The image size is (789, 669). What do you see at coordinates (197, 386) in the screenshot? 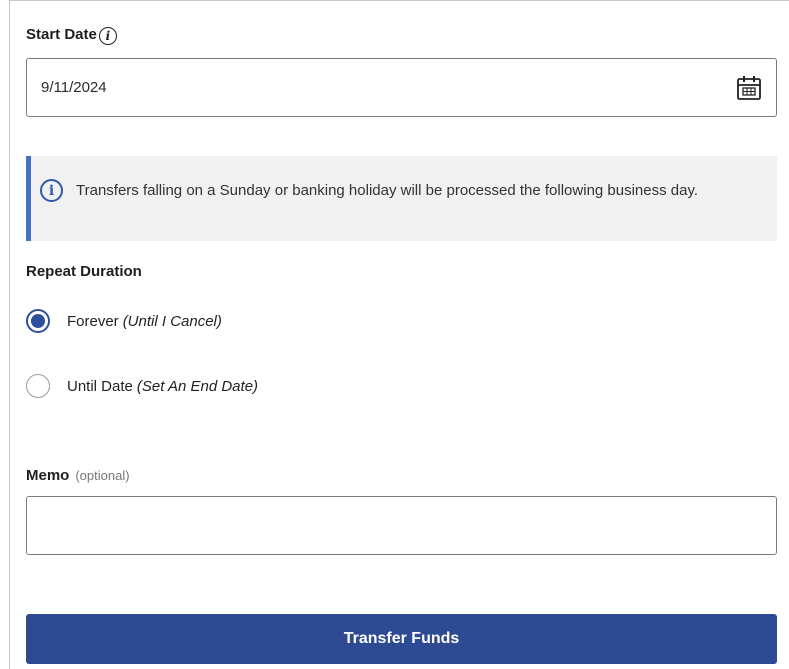
I see `radio-until-date-hint: (Set An End Date)` at bounding box center [197, 386].